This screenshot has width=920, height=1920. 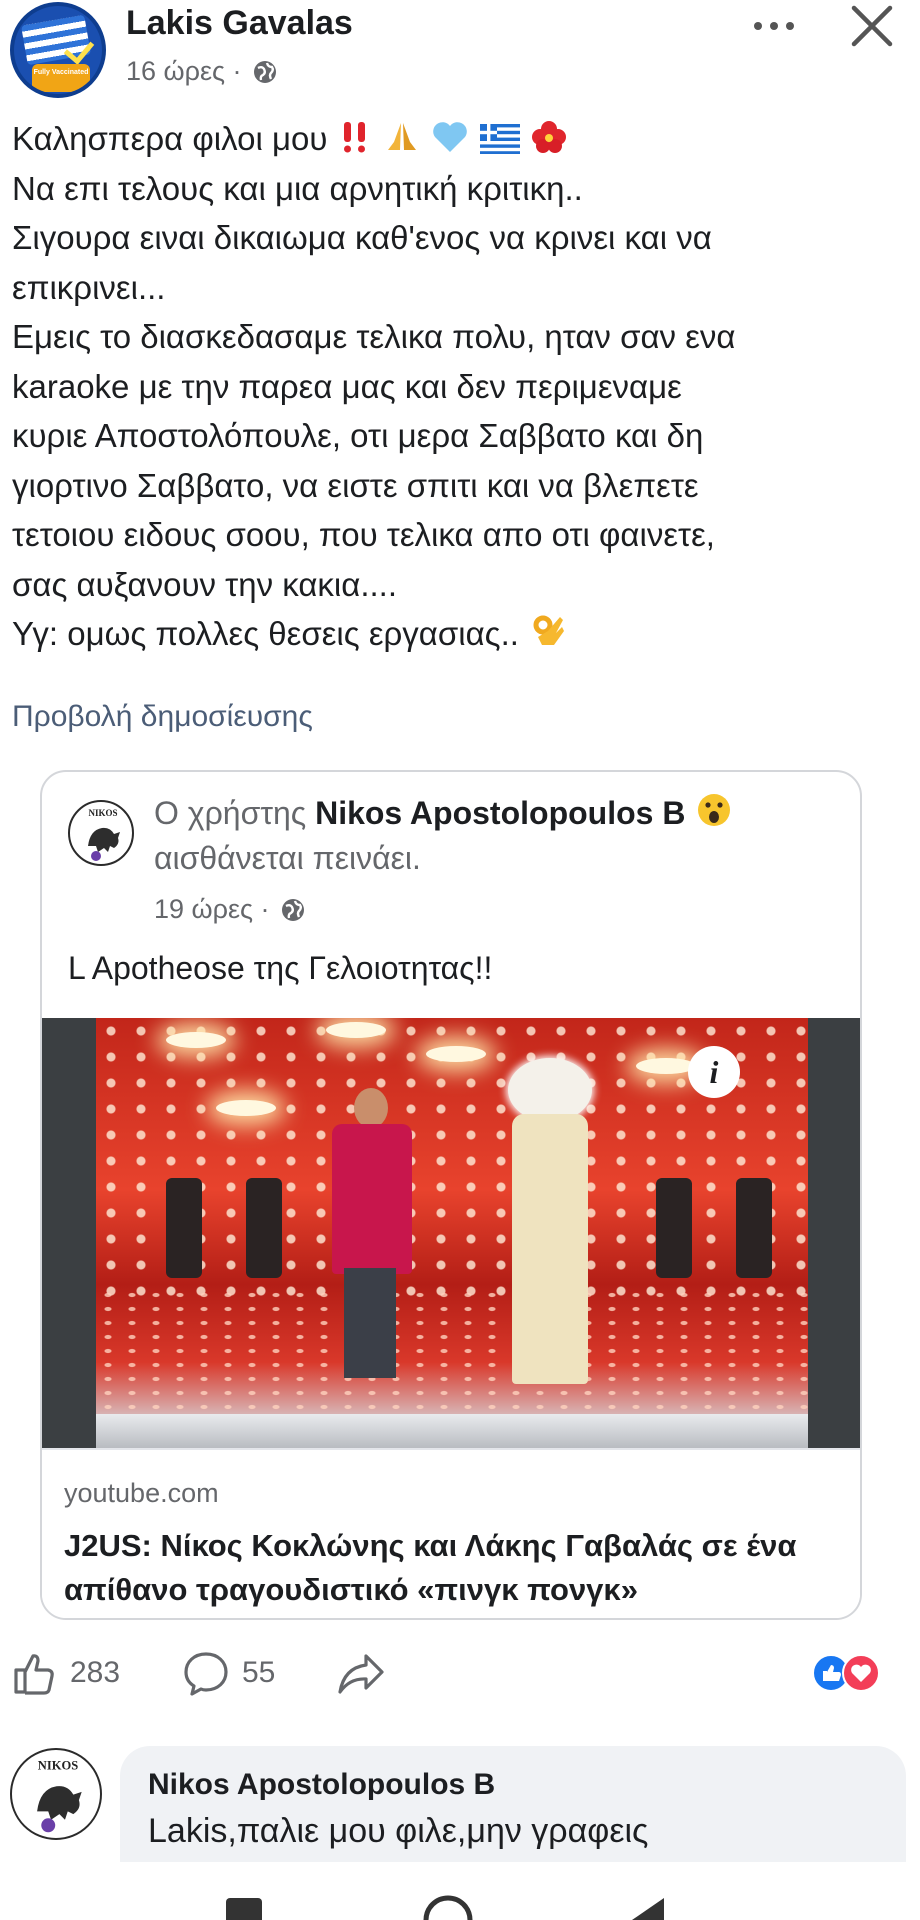 I want to click on more-icon, so click(x=774, y=26).